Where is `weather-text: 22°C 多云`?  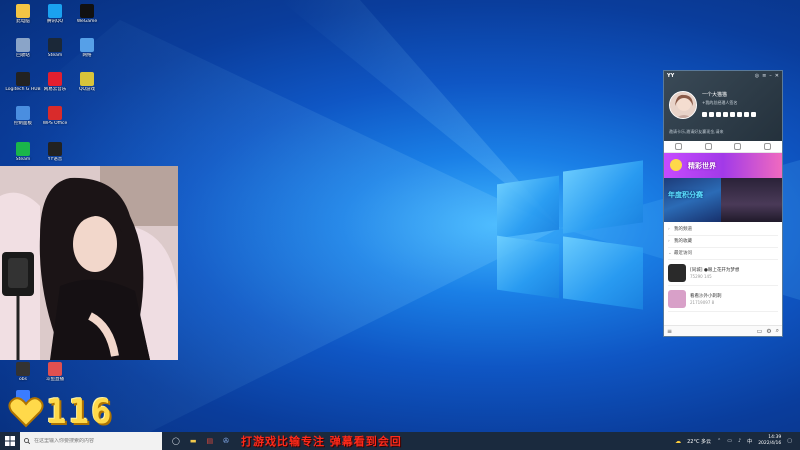 weather-text: 22°C 多云 is located at coordinates (699, 441).